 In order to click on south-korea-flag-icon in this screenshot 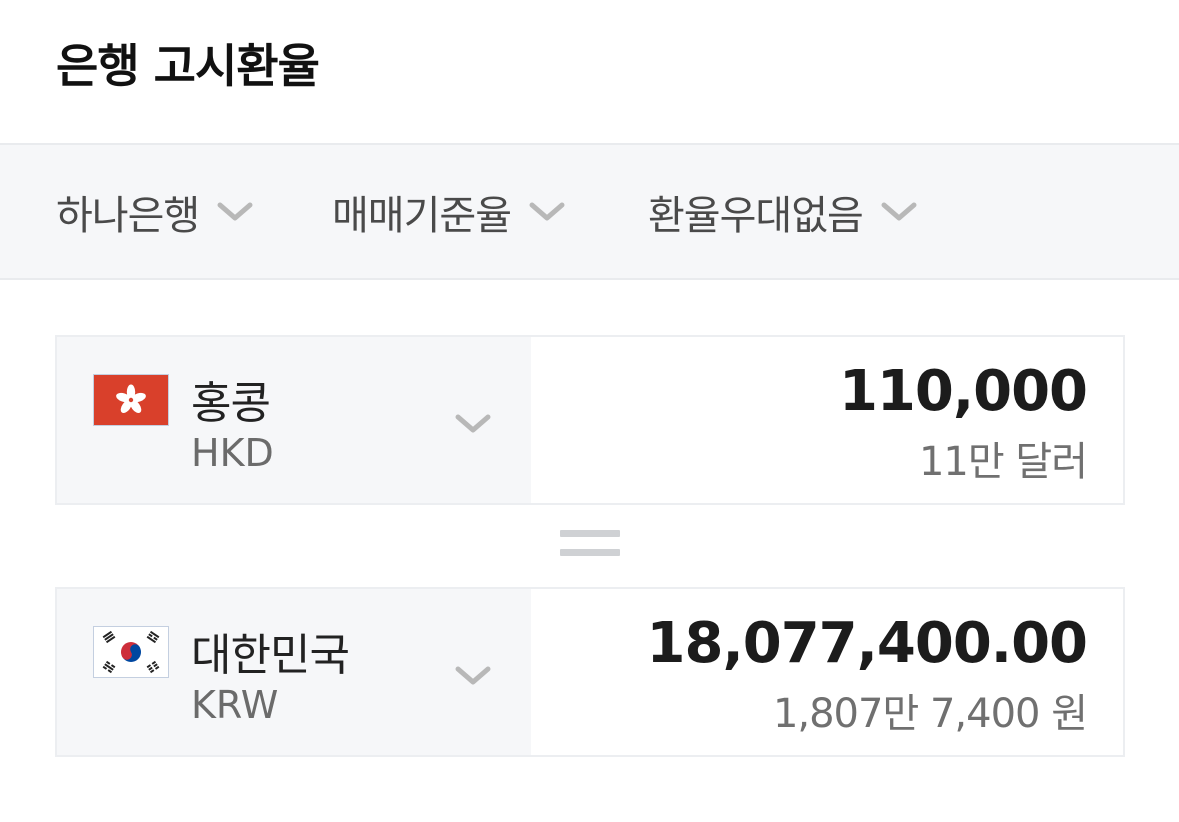, I will do `click(131, 652)`.